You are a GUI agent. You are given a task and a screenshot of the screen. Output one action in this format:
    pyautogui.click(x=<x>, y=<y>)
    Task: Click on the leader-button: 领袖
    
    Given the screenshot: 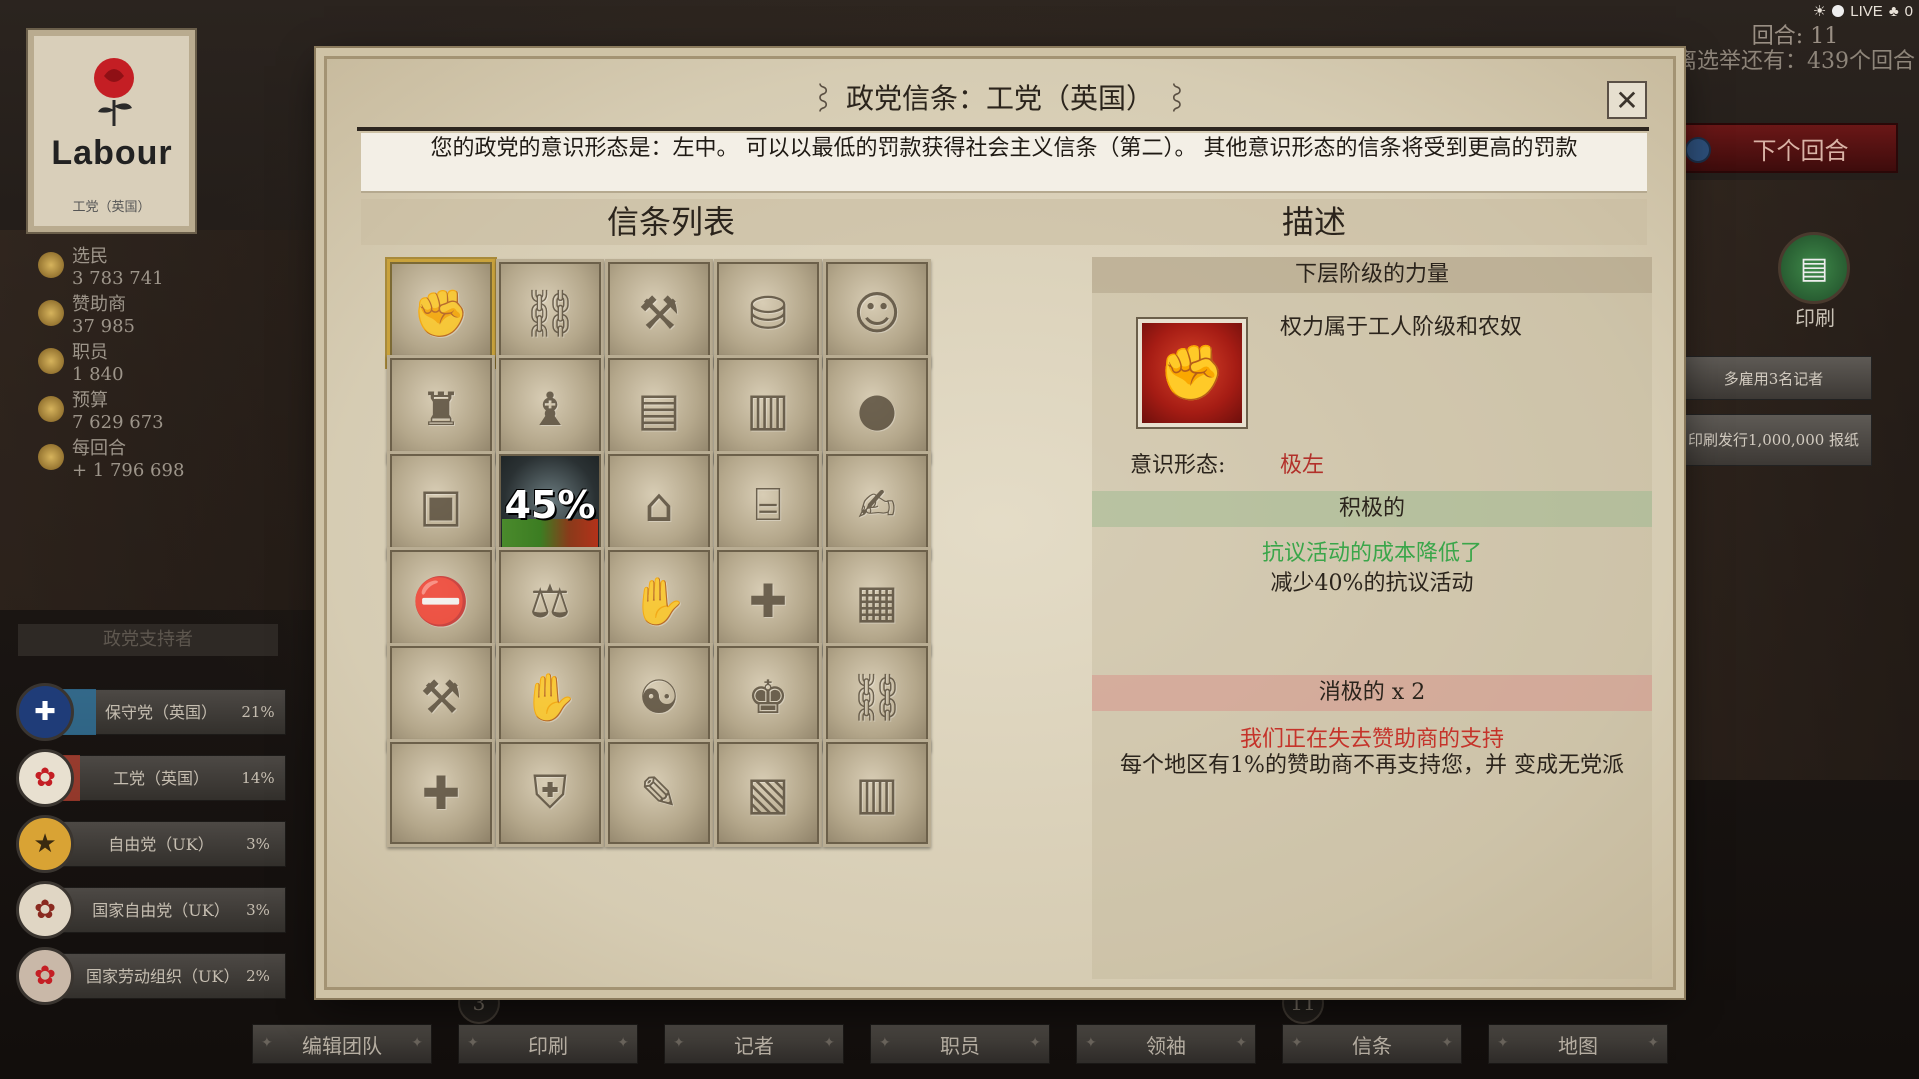 What is the action you would take?
    pyautogui.click(x=1166, y=1044)
    